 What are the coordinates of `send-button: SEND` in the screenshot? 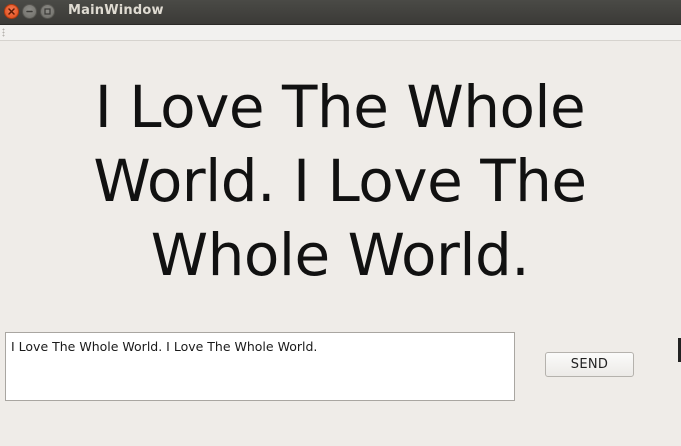 It's located at (589, 364).